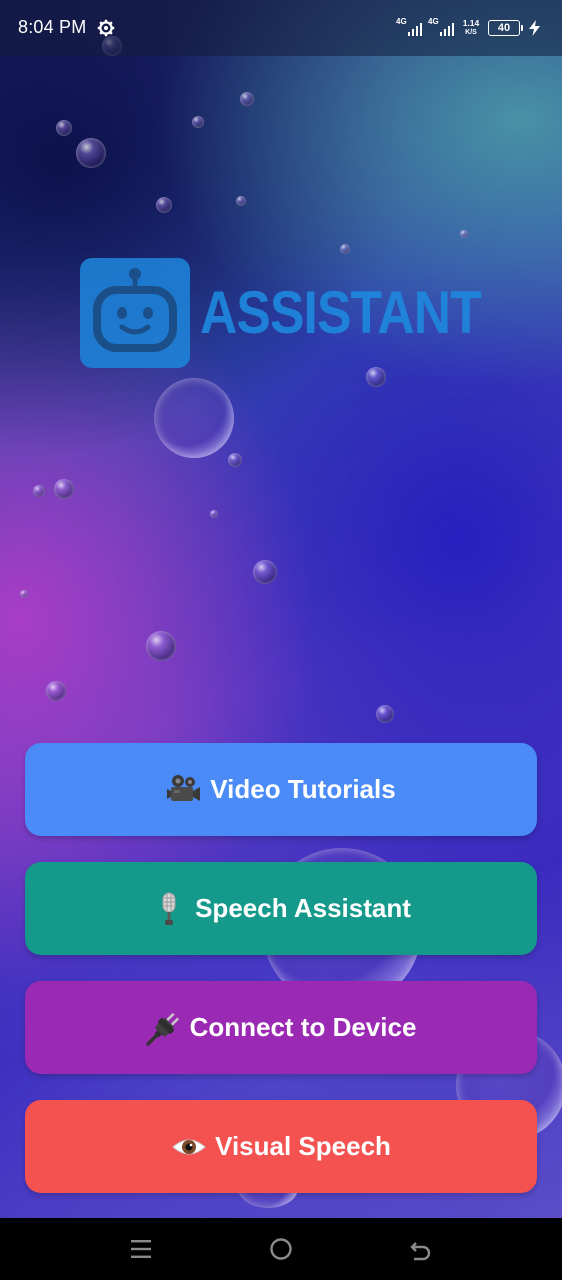 Image resolution: width=562 pixels, height=1280 pixels. I want to click on large-bubble, so click(194, 418).